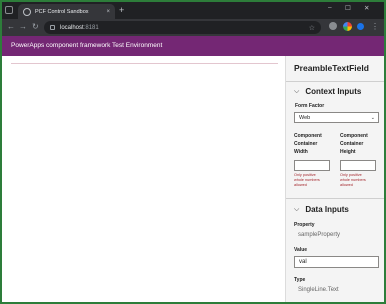 This screenshot has height=304, width=386. What do you see at coordinates (327, 209) in the screenshot?
I see `section-label: Data Inputs` at bounding box center [327, 209].